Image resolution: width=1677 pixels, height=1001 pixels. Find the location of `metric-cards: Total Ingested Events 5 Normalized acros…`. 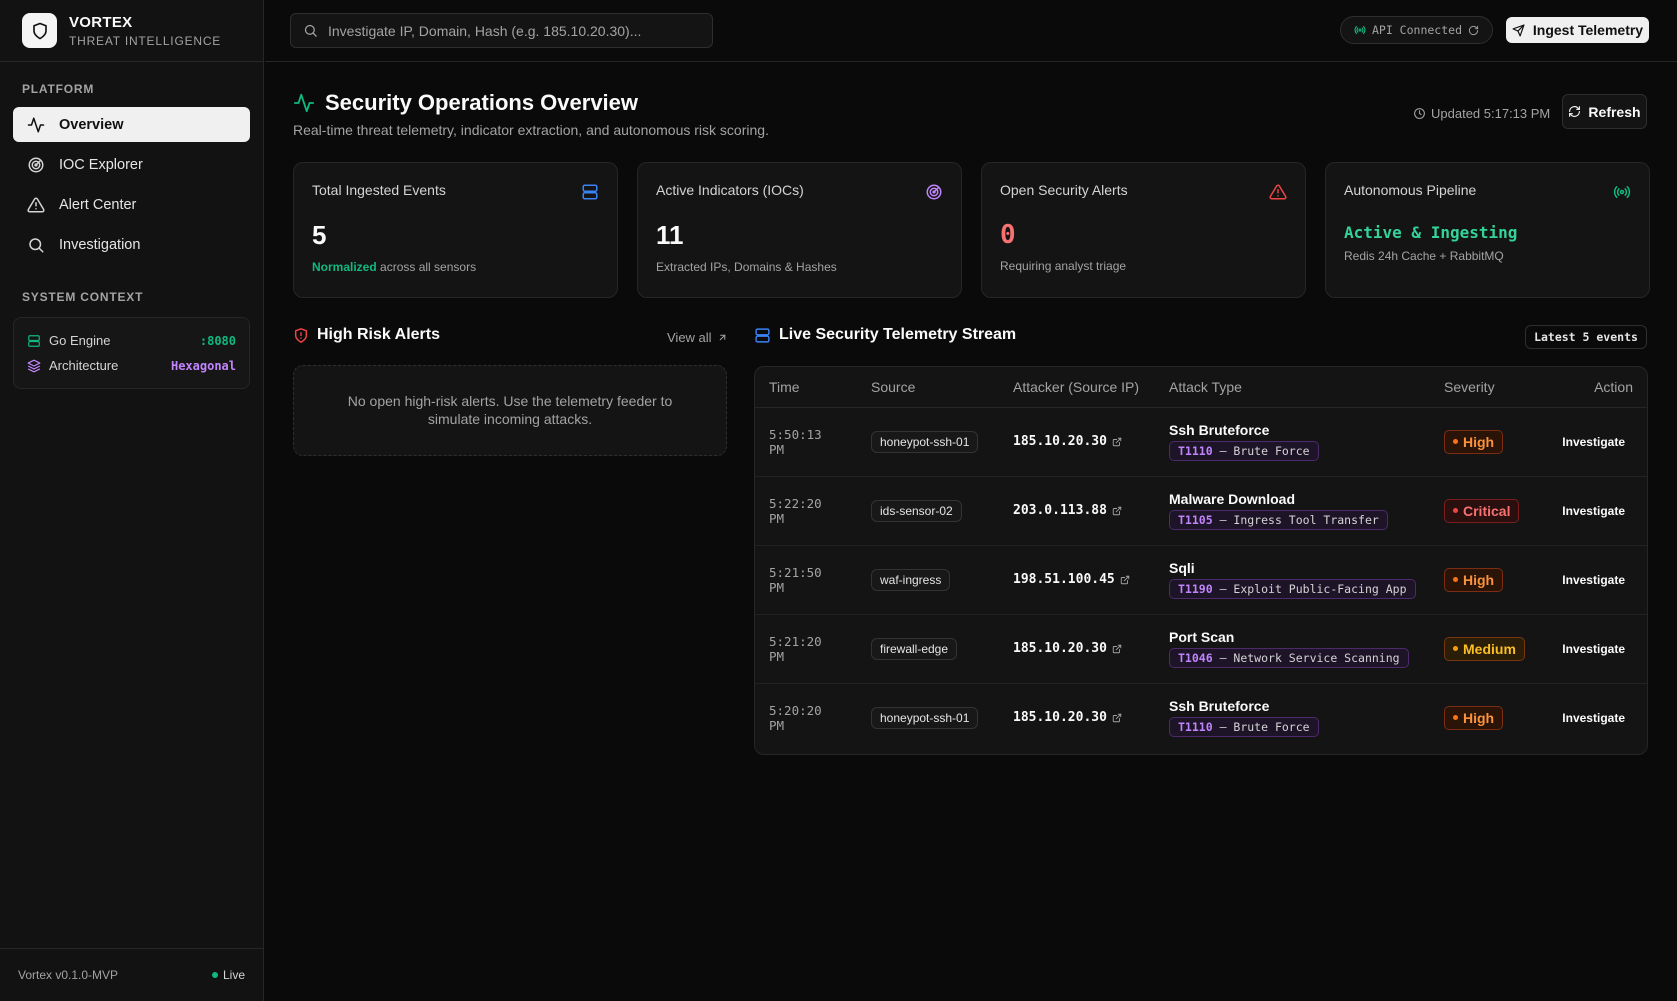

metric-cards: Total Ingested Events 5 Normalized acros… is located at coordinates (971, 230).